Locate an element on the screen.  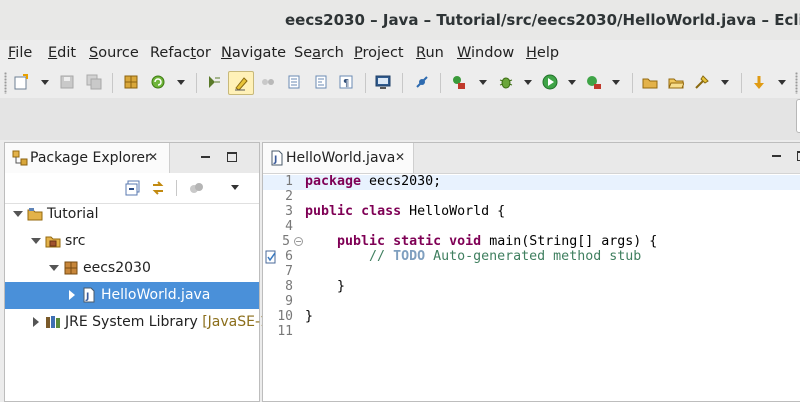
debug-bug-icon is located at coordinates (506, 82).